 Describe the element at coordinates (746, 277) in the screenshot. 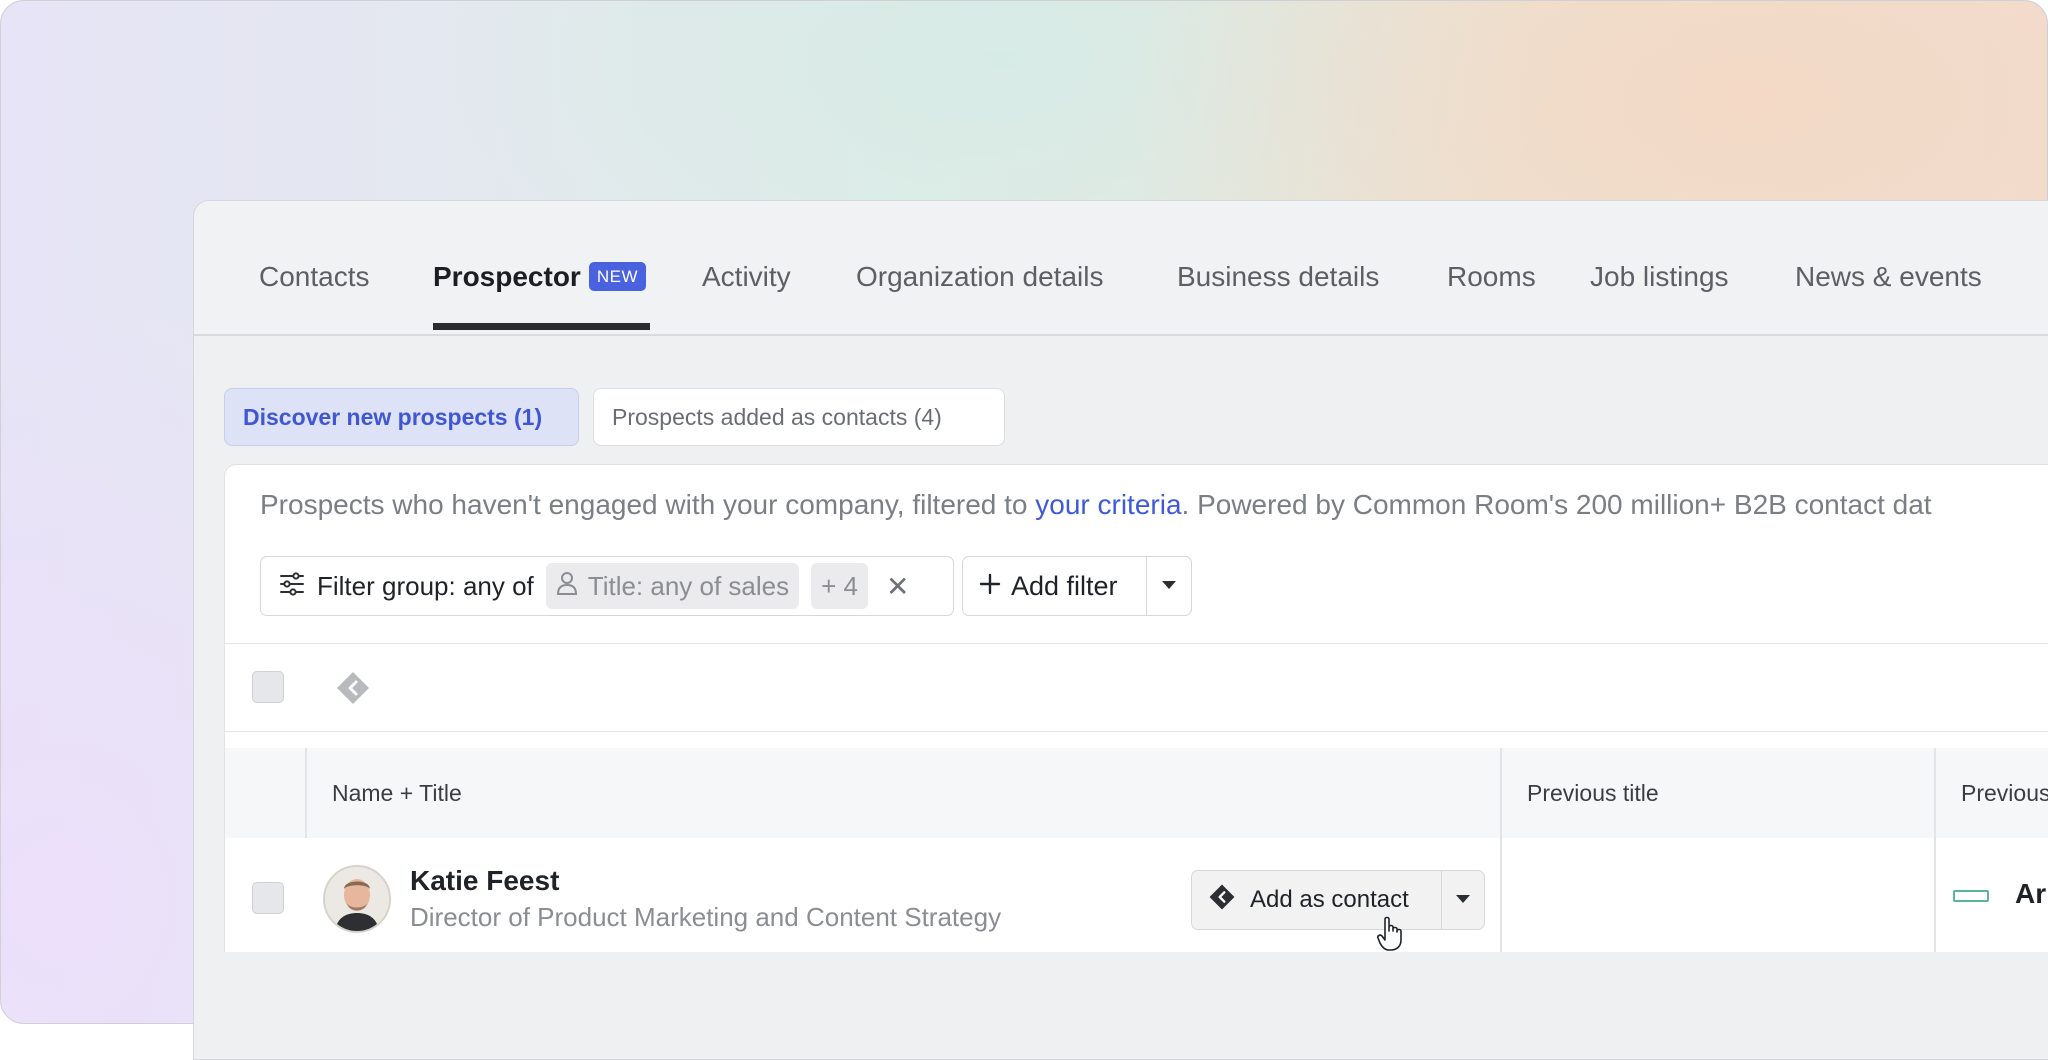

I see `tab-activity: Activity` at that location.